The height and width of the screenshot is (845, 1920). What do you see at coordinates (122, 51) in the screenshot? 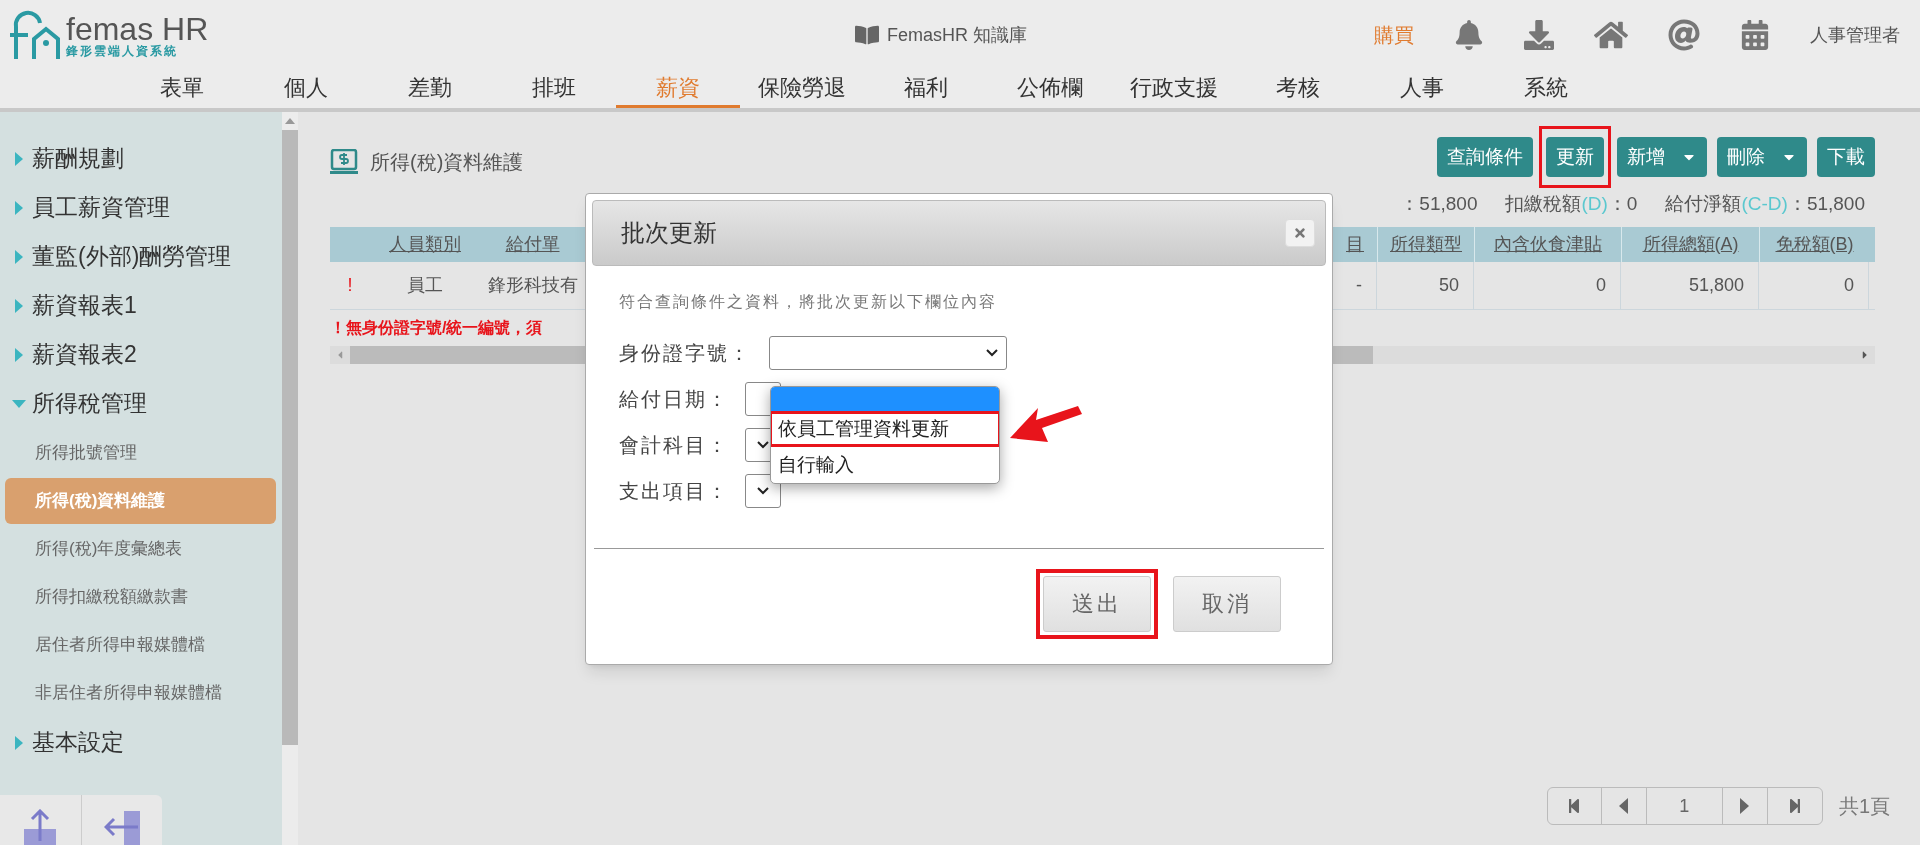
I see `logo-tagline: 鋒形雲端人資系統` at bounding box center [122, 51].